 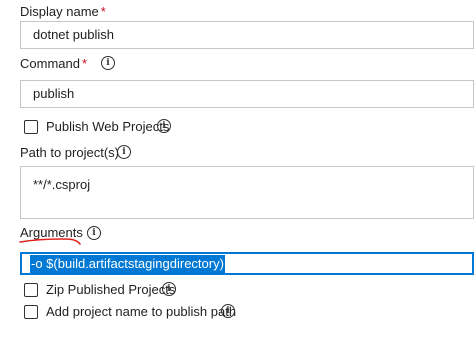 I want to click on display-name-input: dotnet publish, so click(x=247, y=35).